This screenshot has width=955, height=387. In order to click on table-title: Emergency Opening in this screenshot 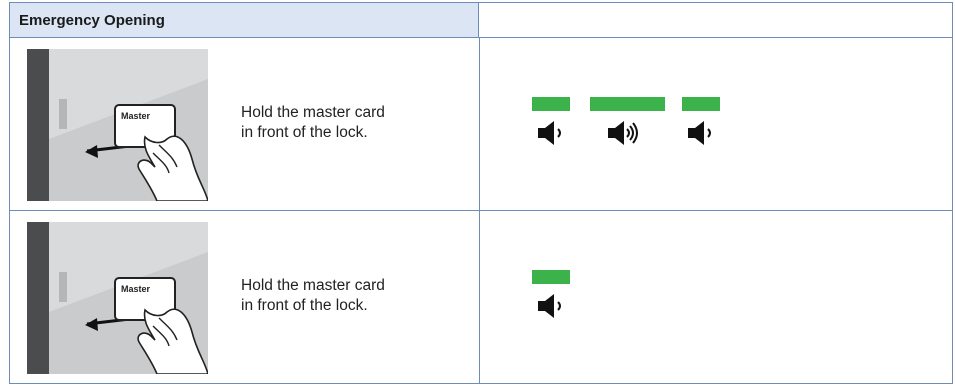, I will do `click(92, 20)`.